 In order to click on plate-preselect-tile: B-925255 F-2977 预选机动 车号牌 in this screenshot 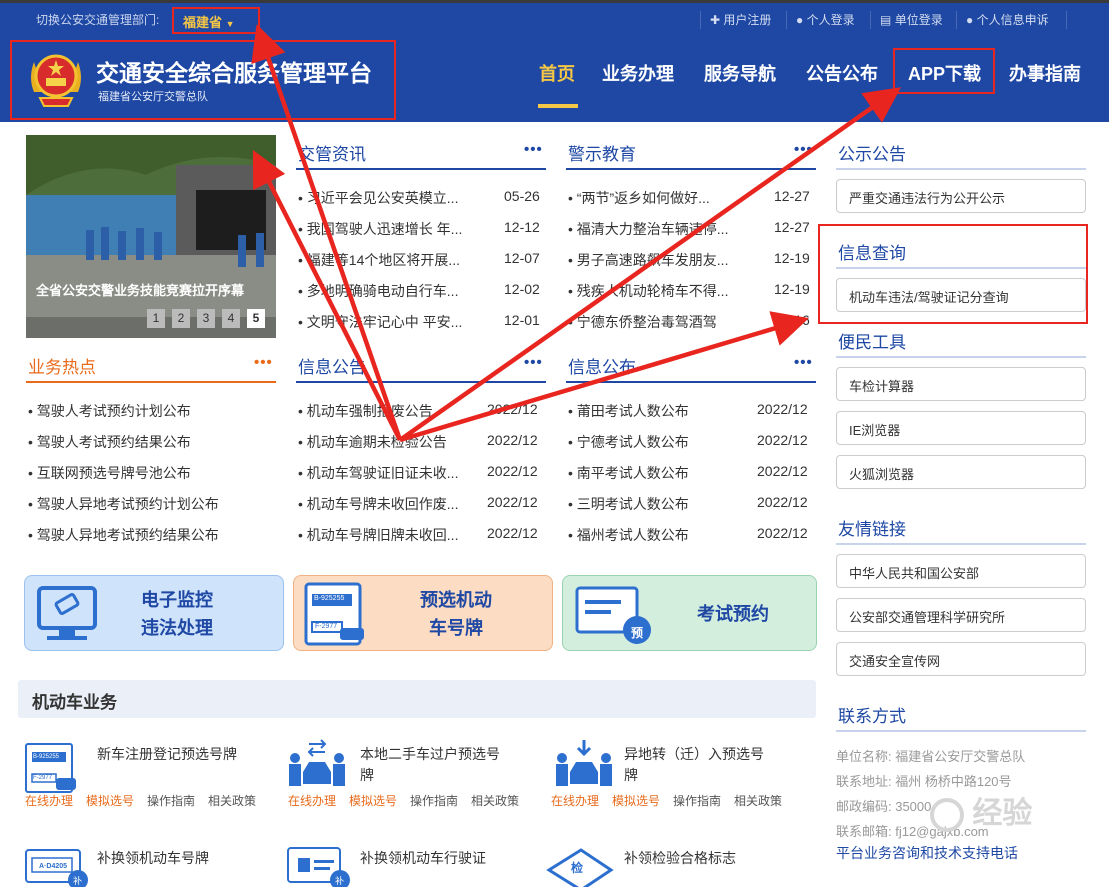, I will do `click(423, 613)`.